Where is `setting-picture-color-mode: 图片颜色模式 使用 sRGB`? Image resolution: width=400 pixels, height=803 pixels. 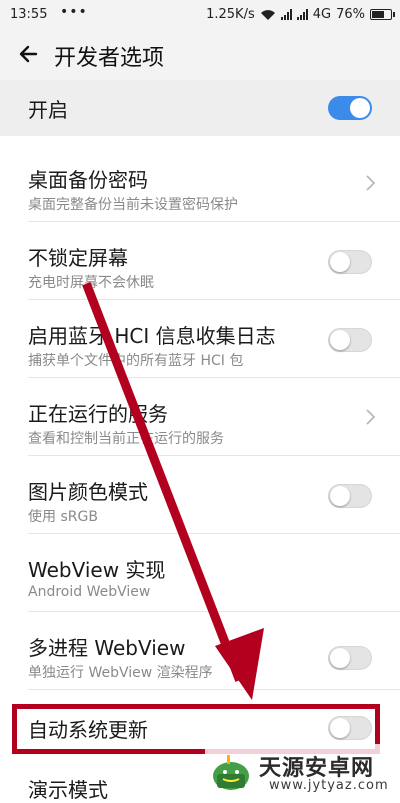 setting-picture-color-mode: 图片颜色模式 使用 sRGB is located at coordinates (200, 495).